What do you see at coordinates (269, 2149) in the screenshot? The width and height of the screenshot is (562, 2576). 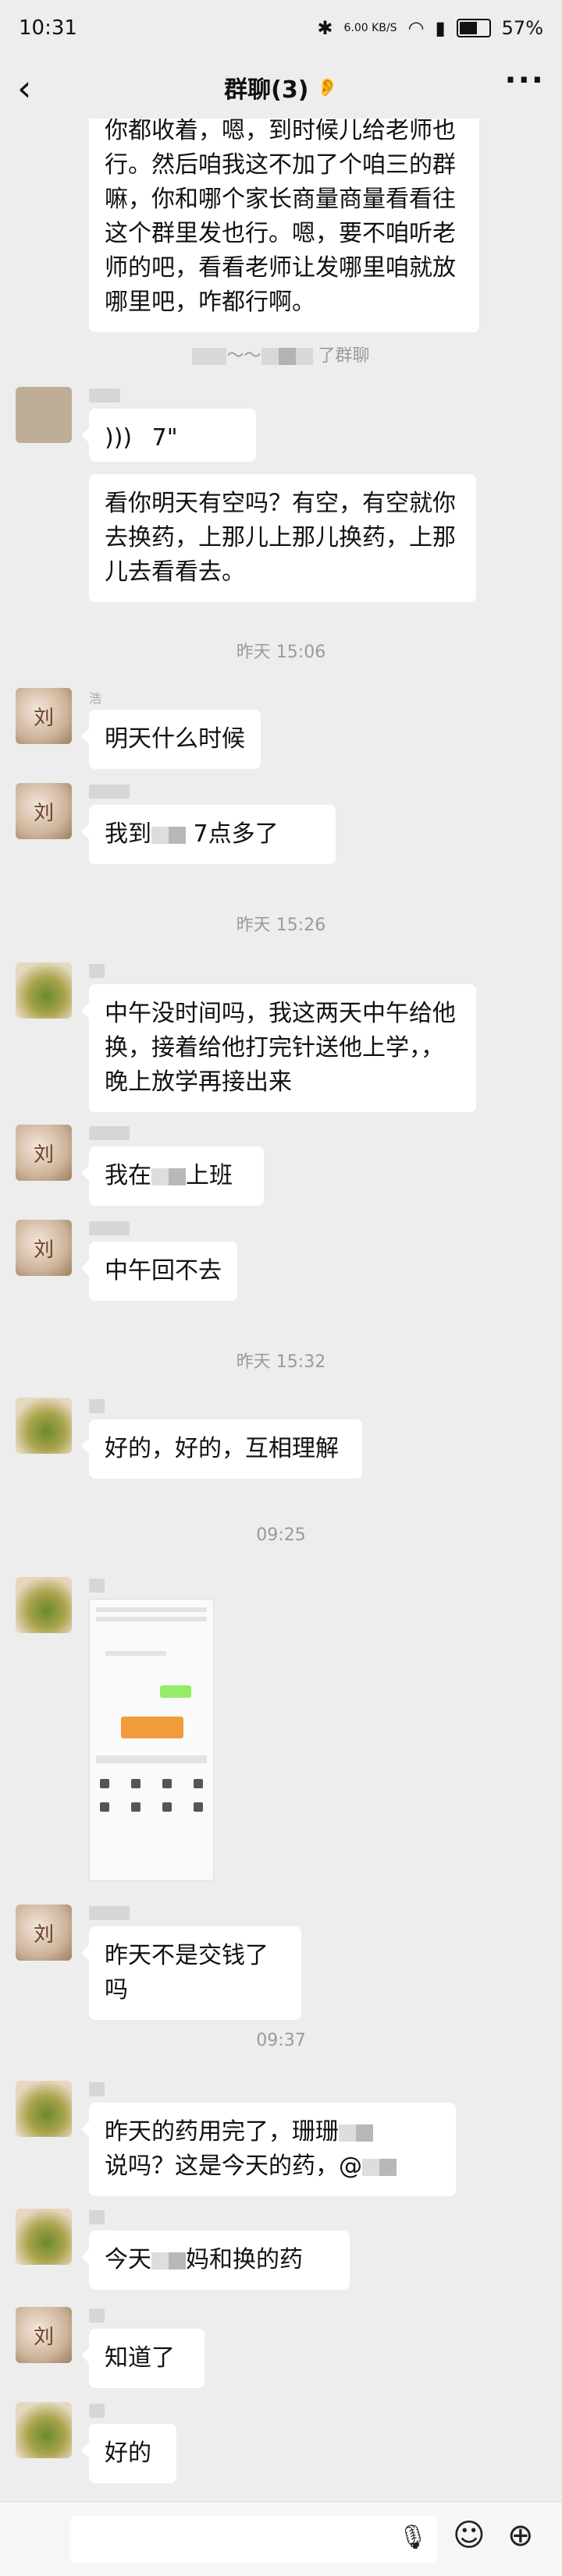 I see `message-bubble: 昨天的药用完了，珊珊 说吗？这是今天的药，@` at bounding box center [269, 2149].